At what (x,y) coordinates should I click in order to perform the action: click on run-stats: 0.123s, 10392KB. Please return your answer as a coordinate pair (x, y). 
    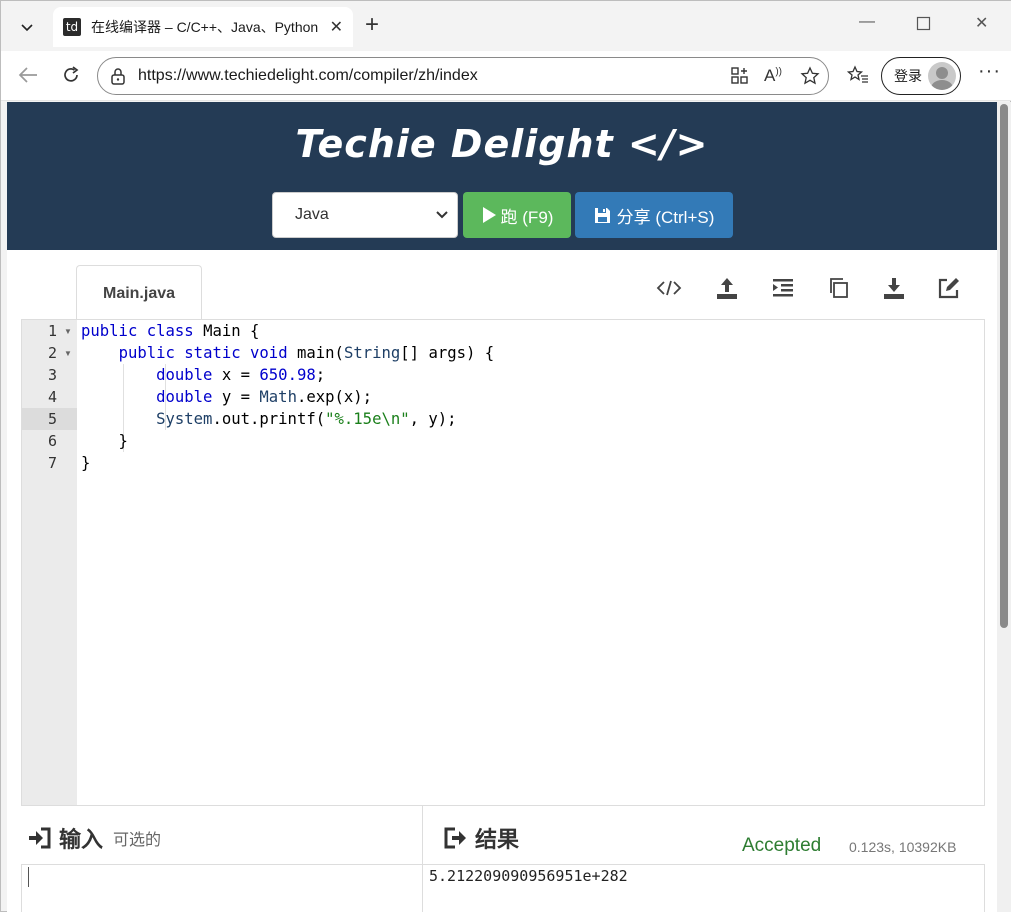
    Looking at the image, I should click on (903, 847).